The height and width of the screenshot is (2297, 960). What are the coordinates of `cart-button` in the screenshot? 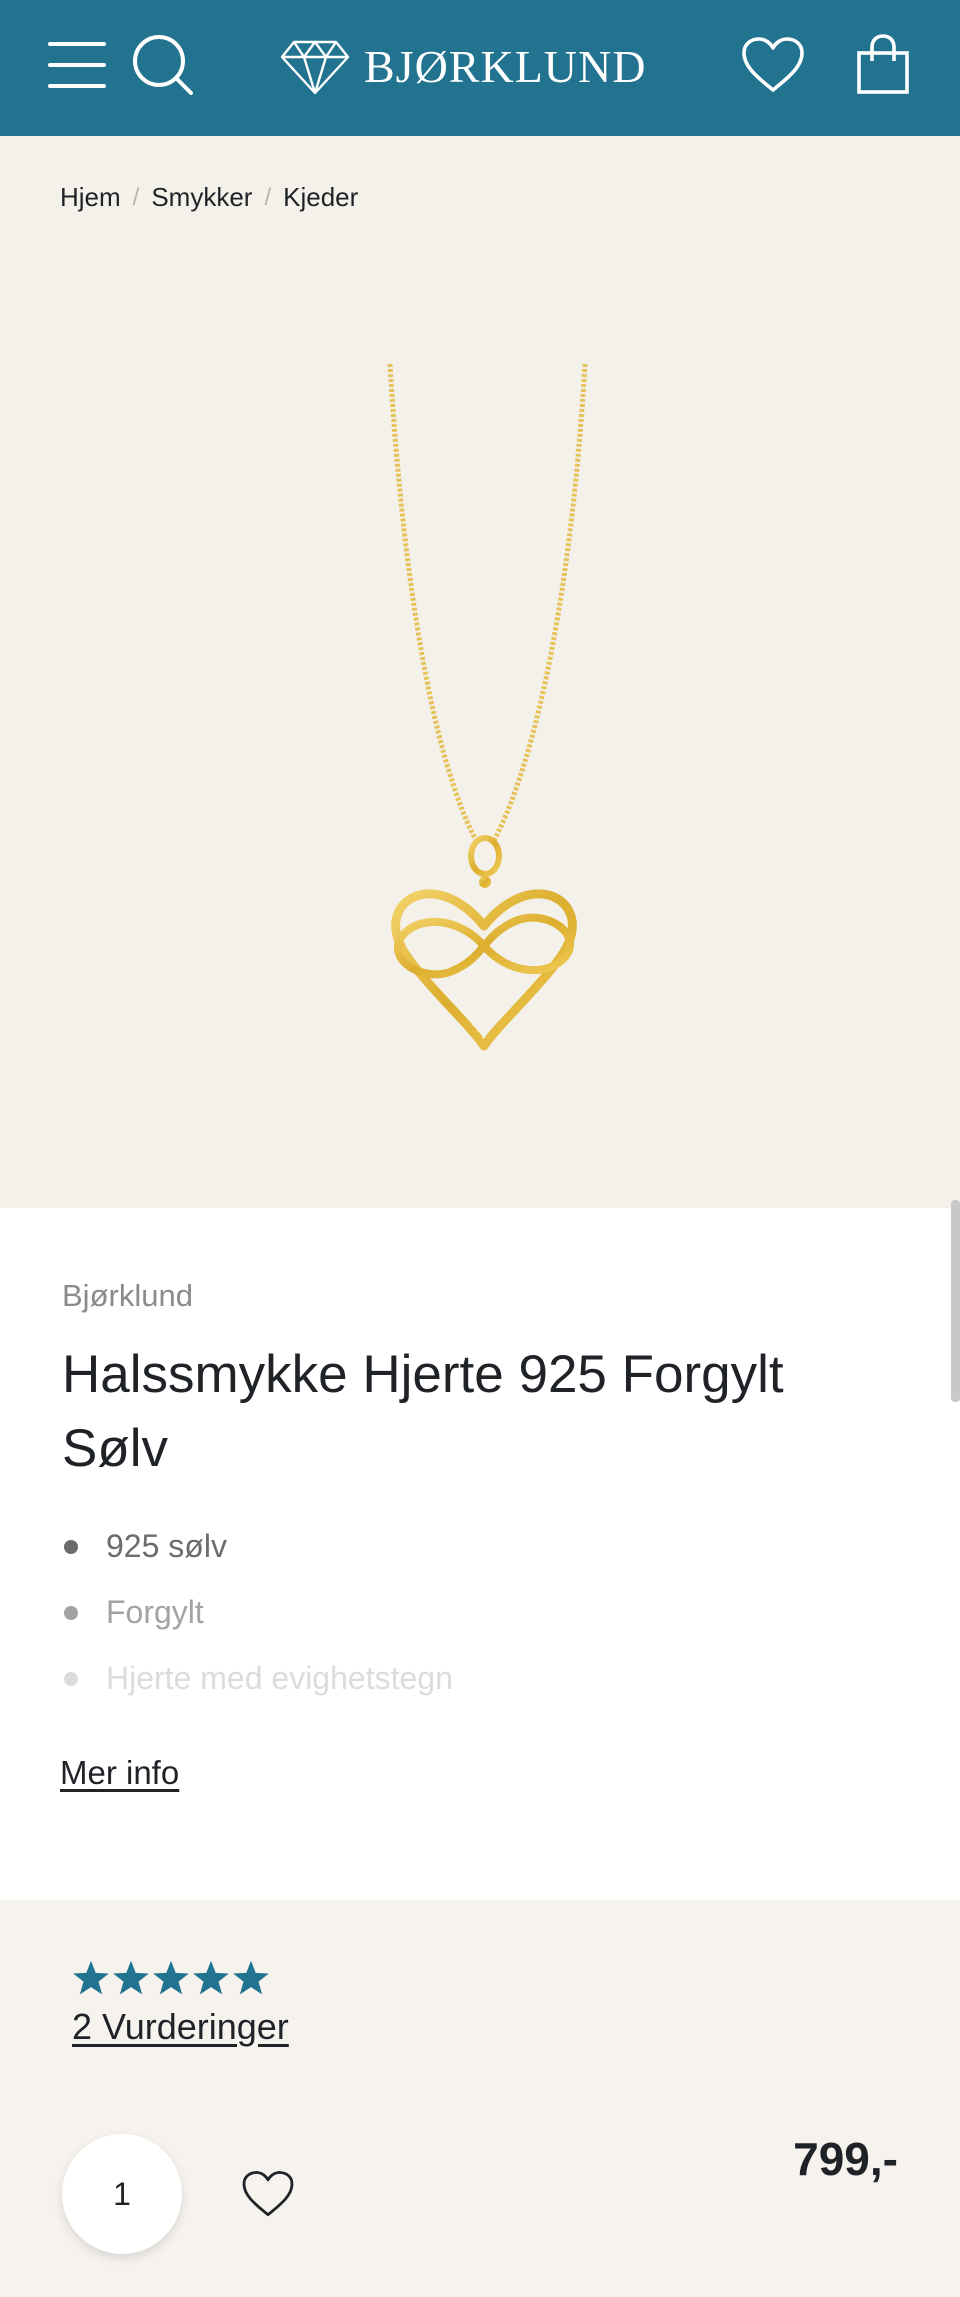 It's located at (883, 64).